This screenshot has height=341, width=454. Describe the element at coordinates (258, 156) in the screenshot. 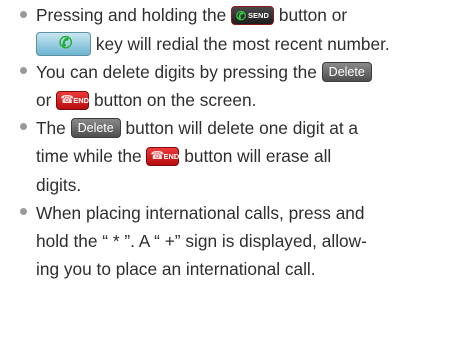

I see `bullet-3-text-d: button will erase all` at that location.